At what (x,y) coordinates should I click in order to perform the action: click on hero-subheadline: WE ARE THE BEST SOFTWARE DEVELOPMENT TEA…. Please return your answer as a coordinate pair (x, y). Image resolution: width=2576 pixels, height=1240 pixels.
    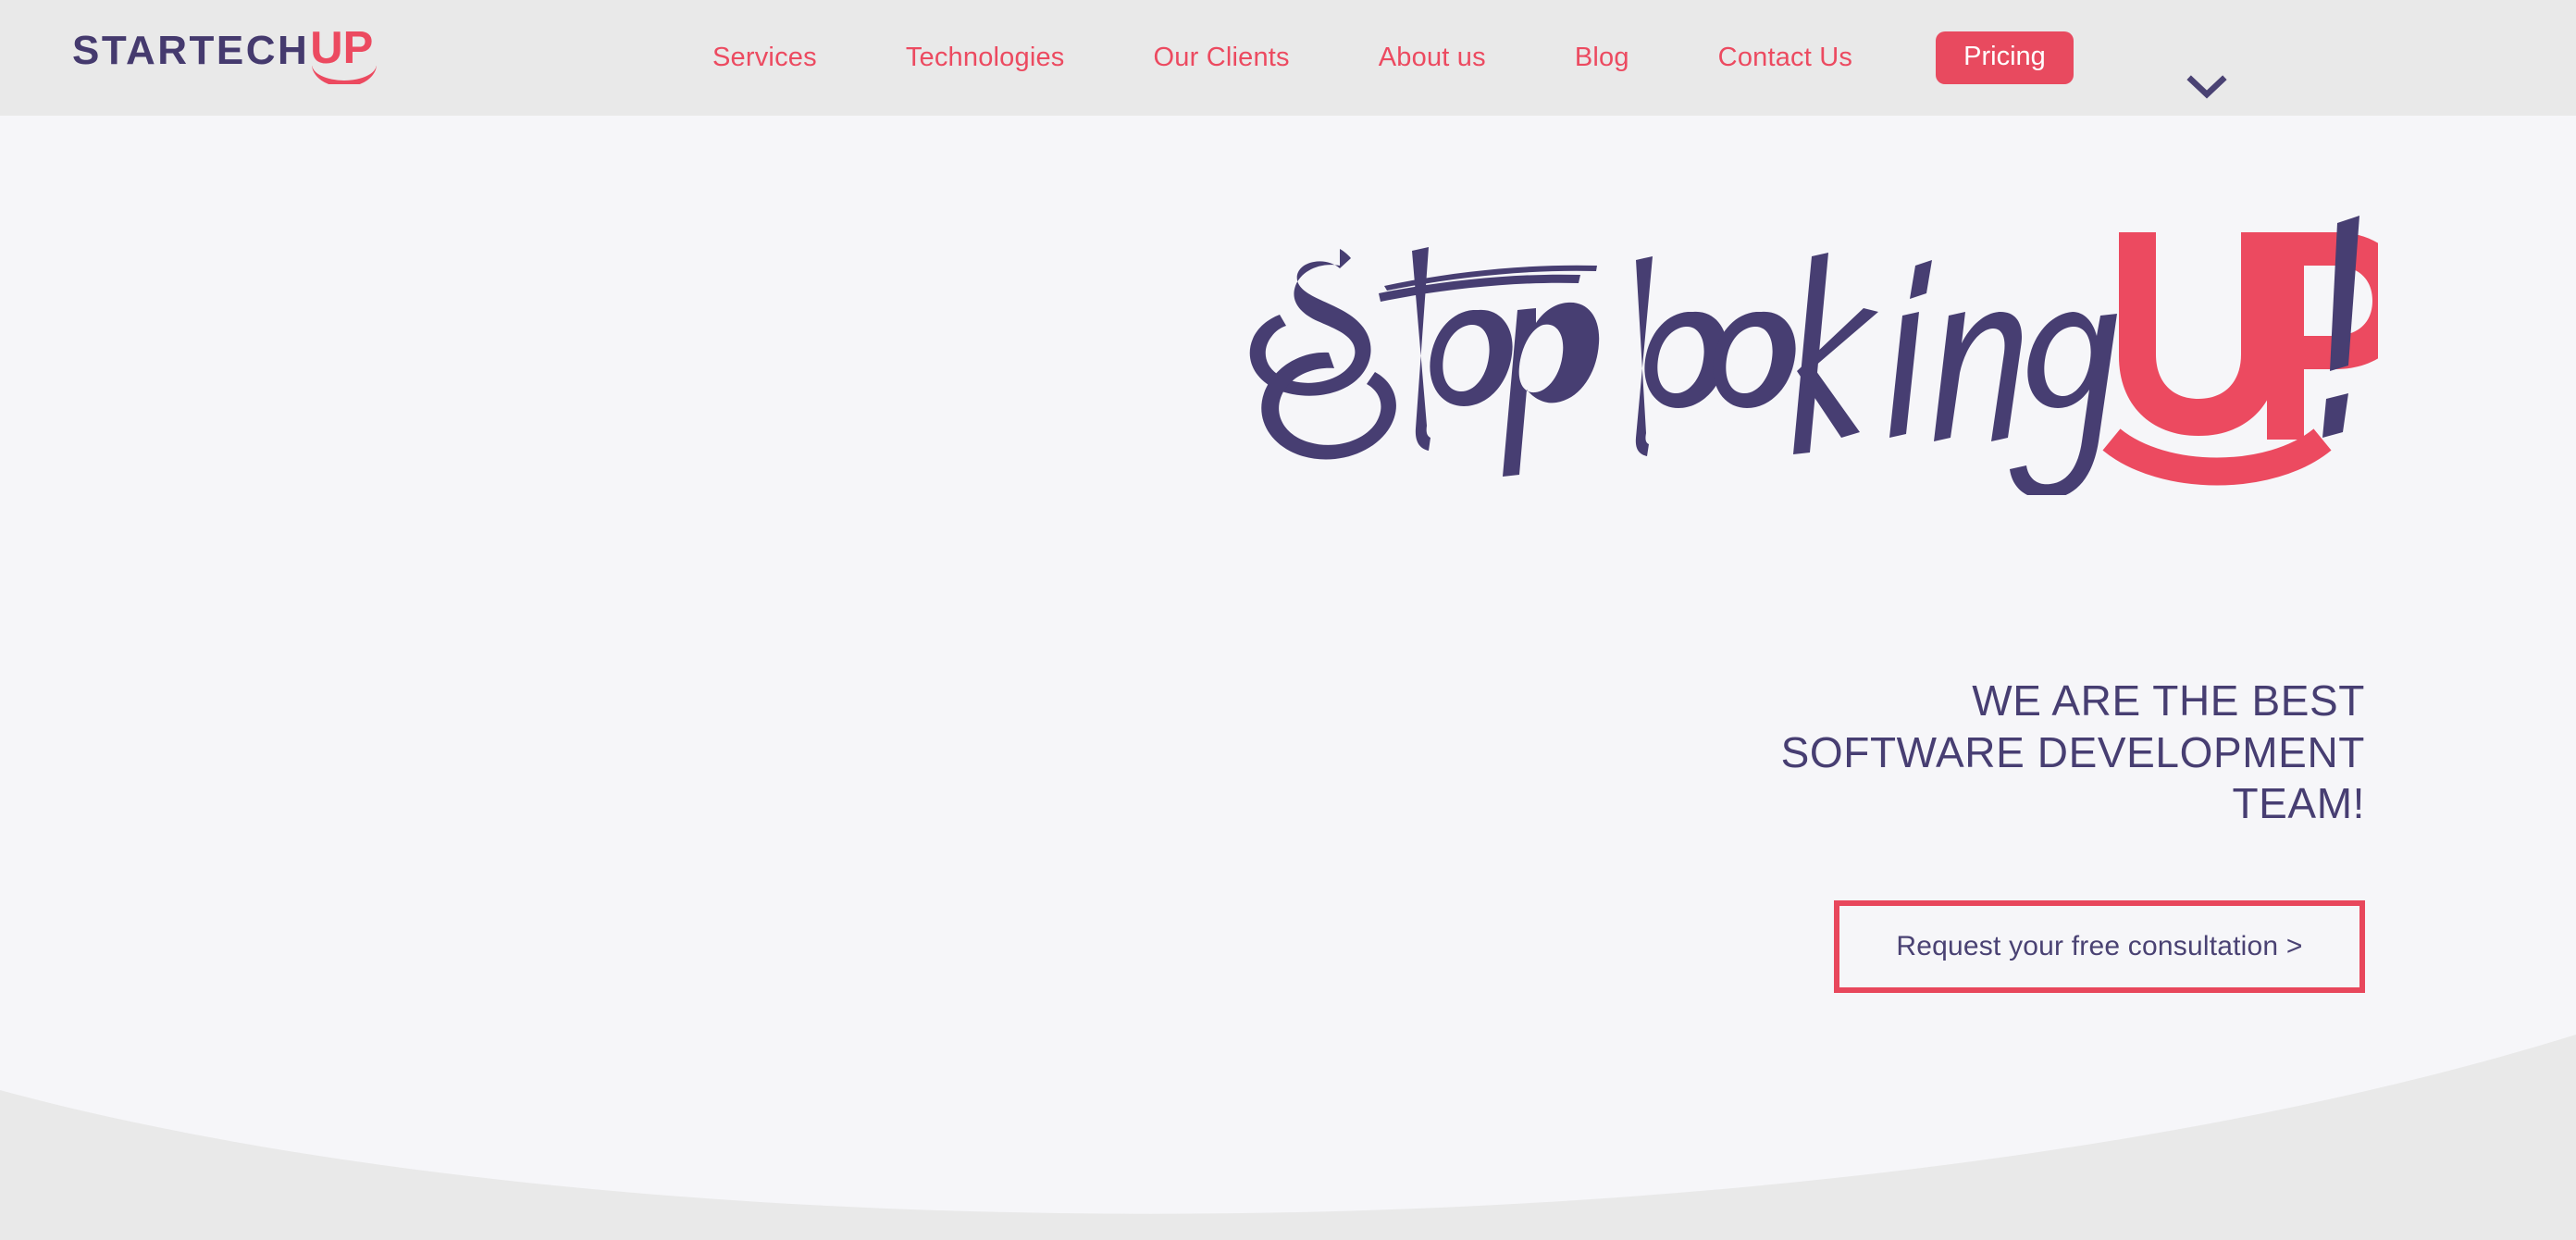
    Looking at the image, I should click on (2072, 752).